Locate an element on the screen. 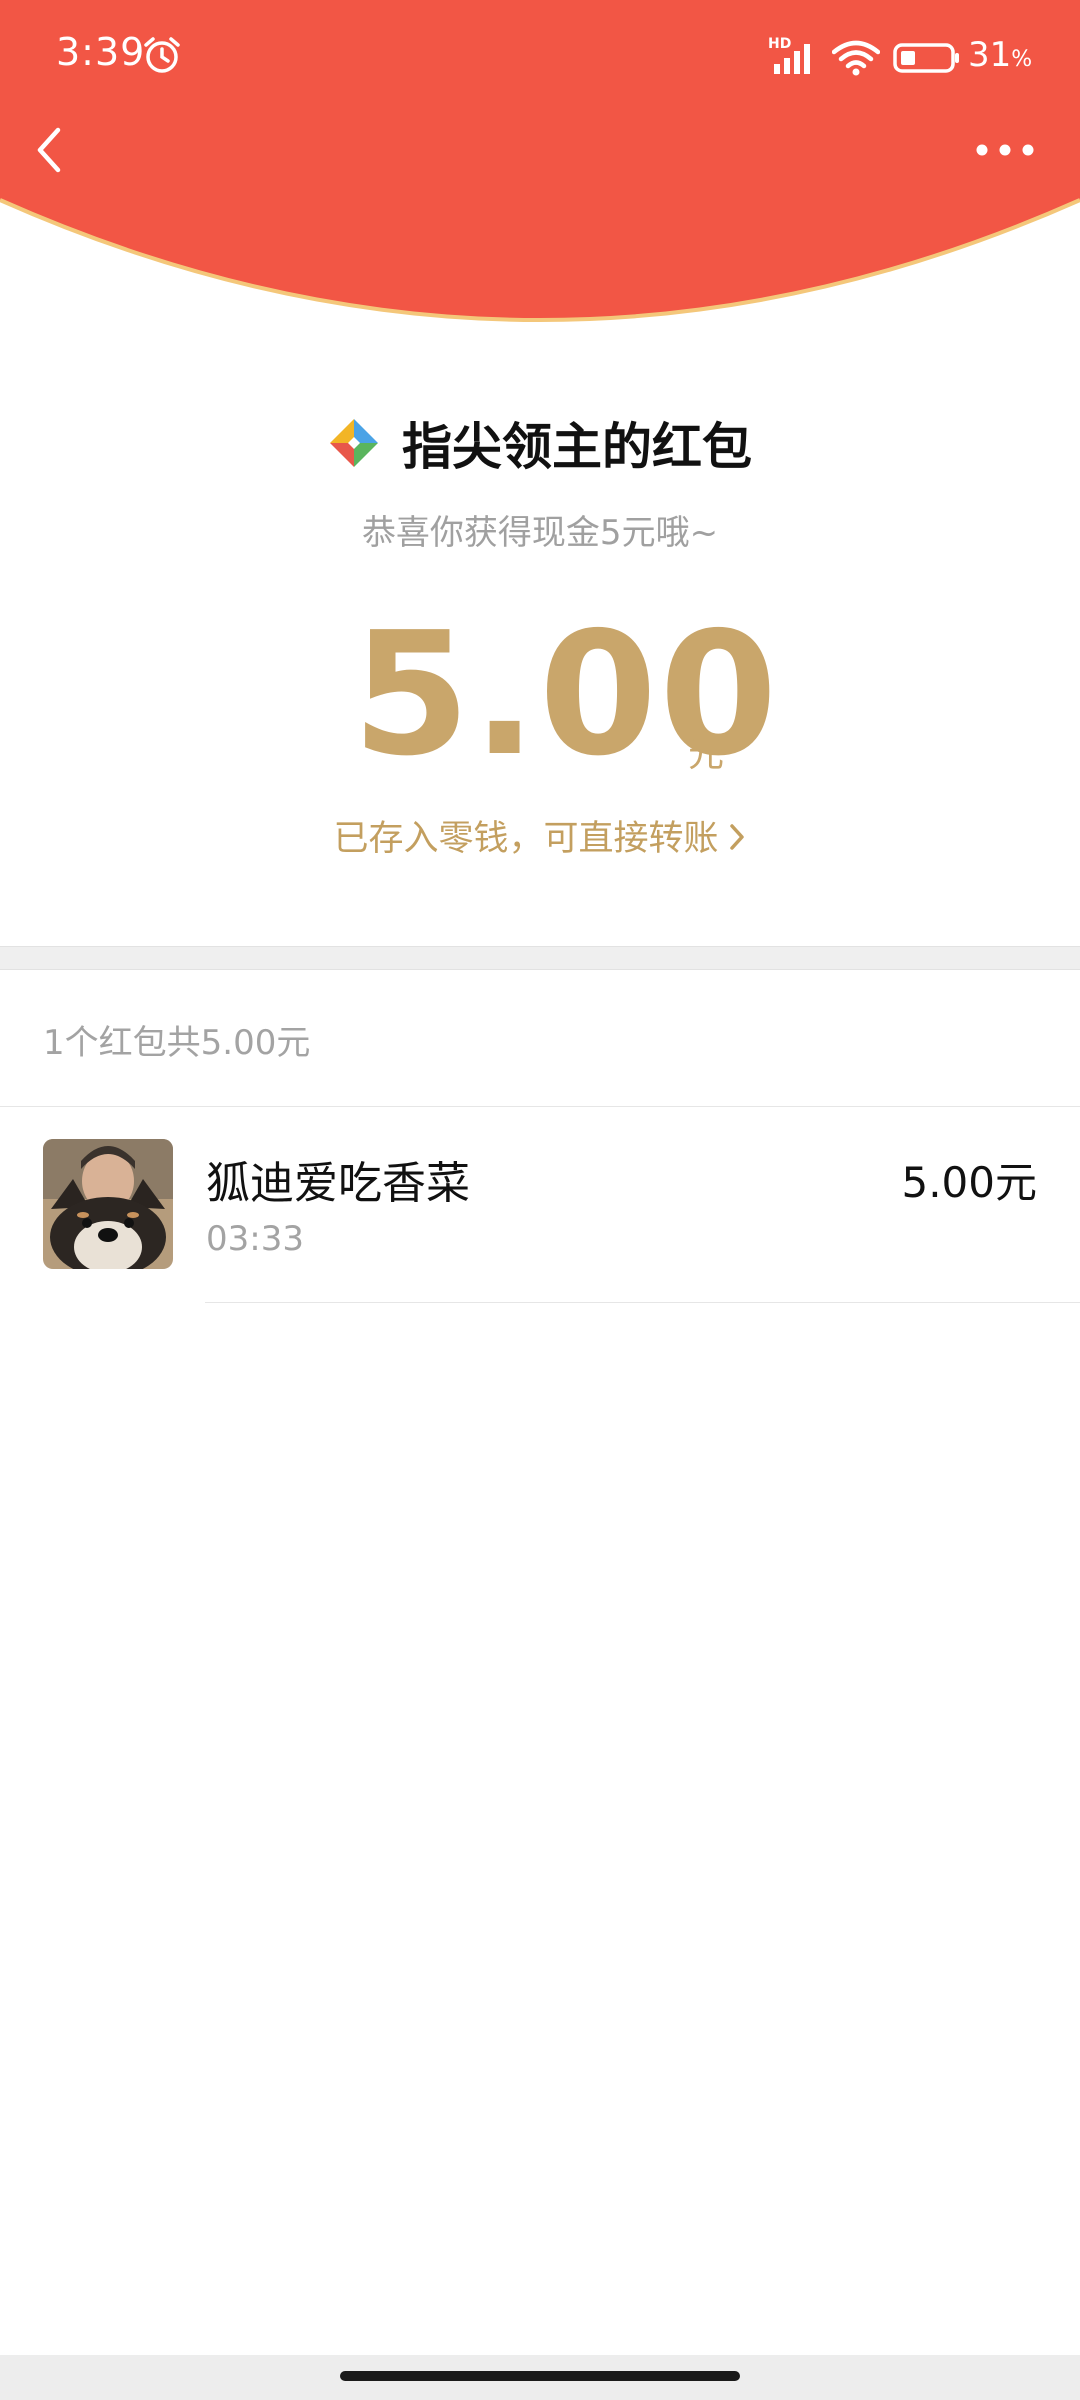 This screenshot has width=1080, height=2400. amount-unit: 元 is located at coordinates (706, 754).